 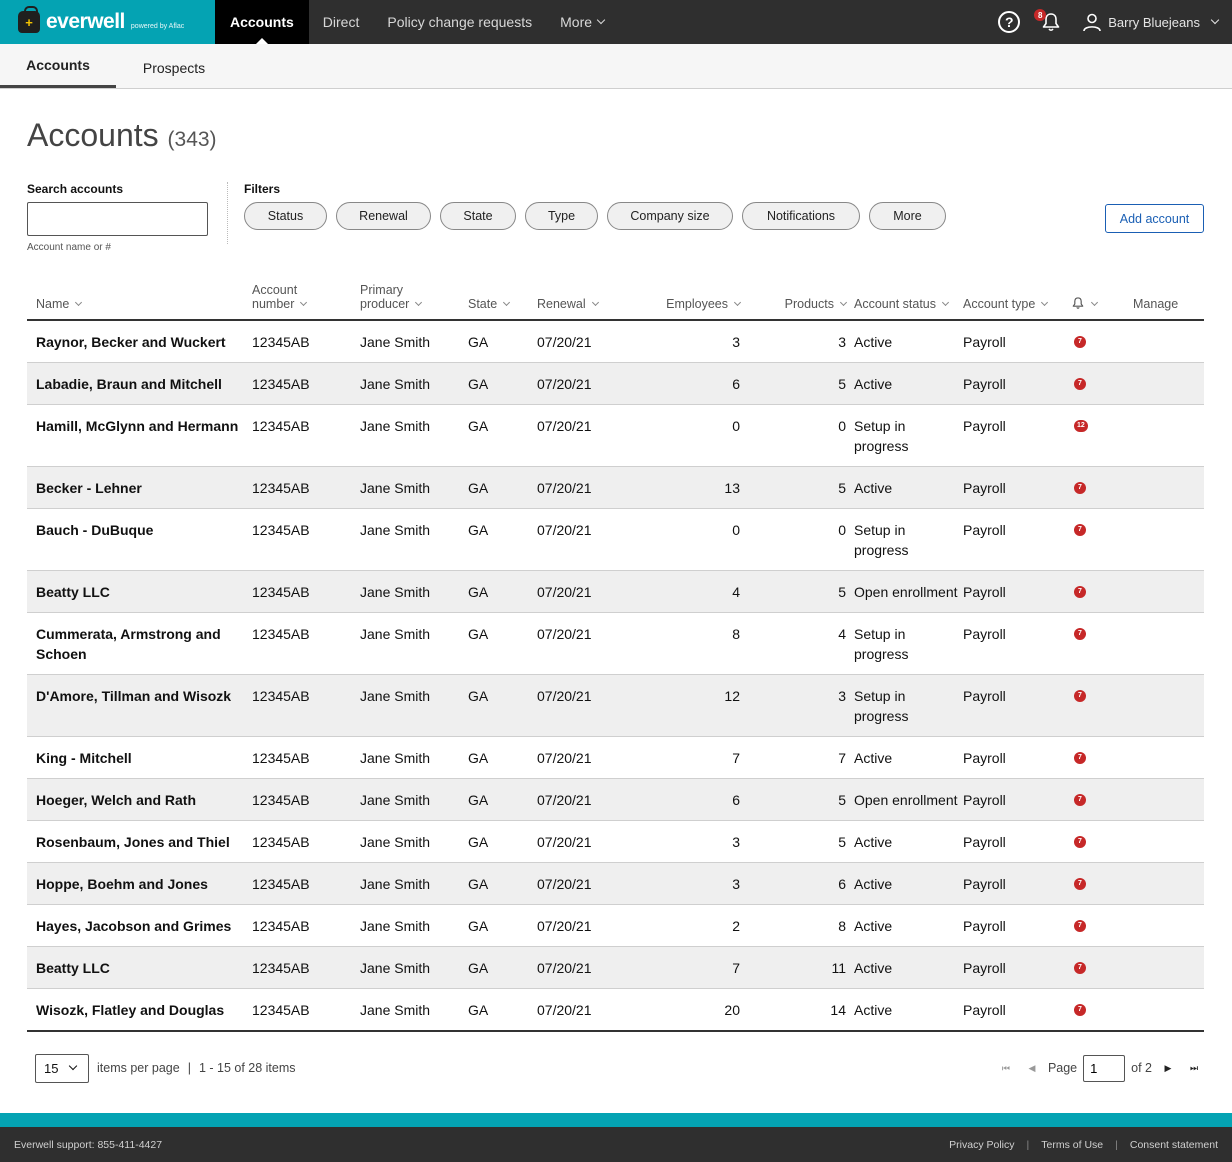 What do you see at coordinates (689, 302) in the screenshot?
I see `col-employees: Employees` at bounding box center [689, 302].